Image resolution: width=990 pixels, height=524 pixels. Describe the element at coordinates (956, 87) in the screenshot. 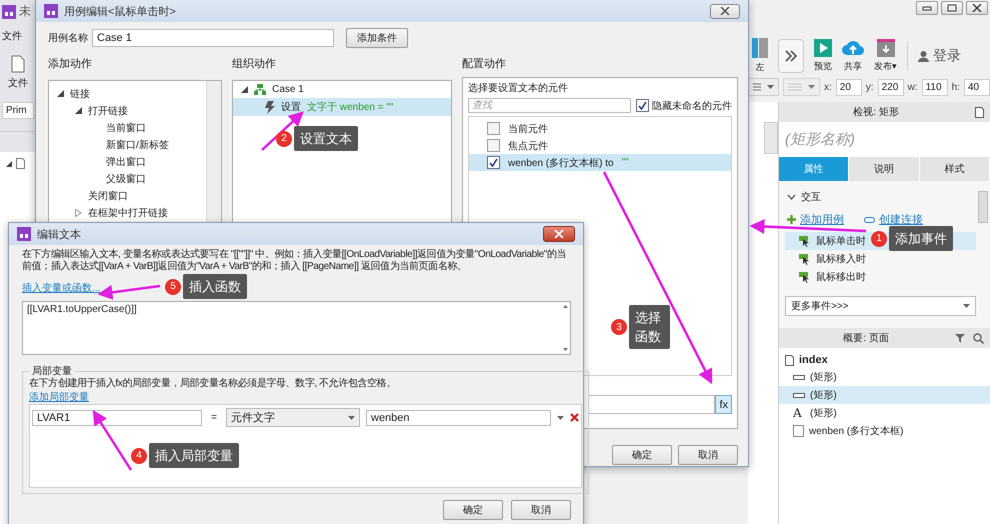

I see `field-label: h:` at that location.